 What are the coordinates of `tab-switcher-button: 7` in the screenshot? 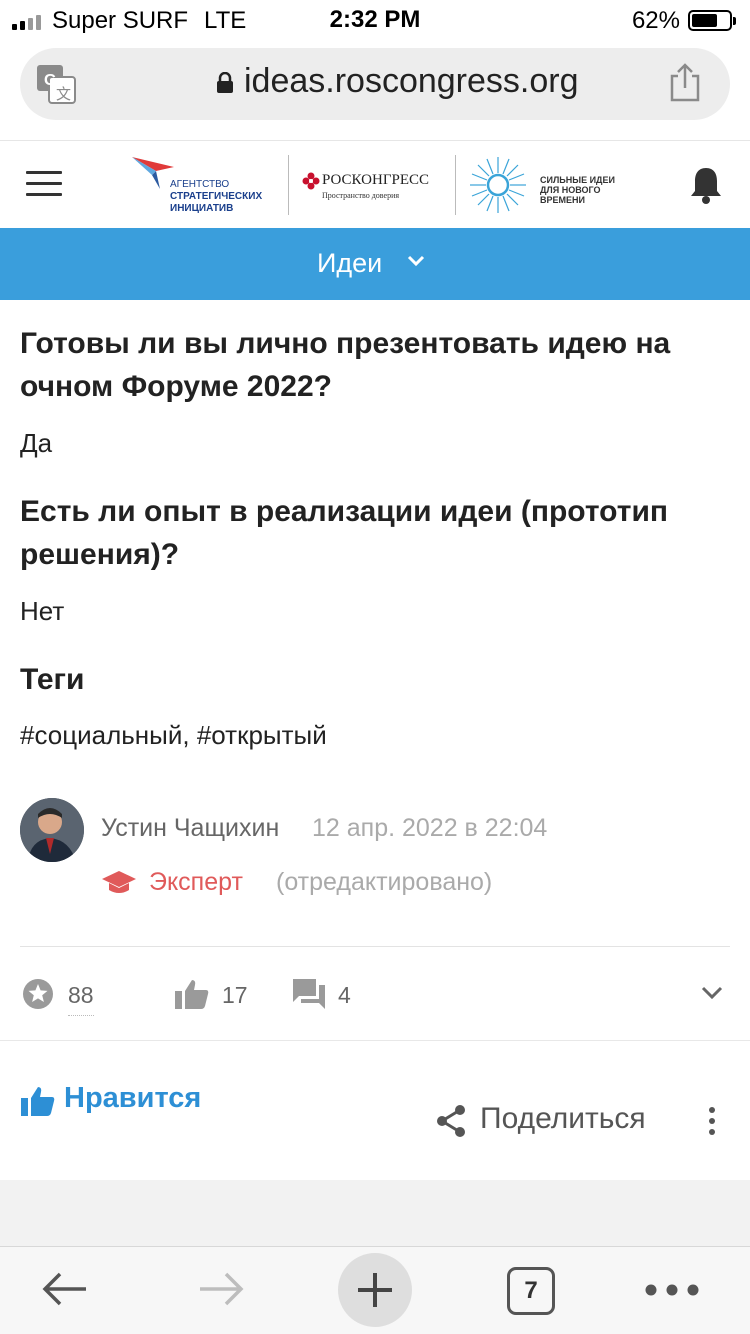 It's located at (531, 1291).